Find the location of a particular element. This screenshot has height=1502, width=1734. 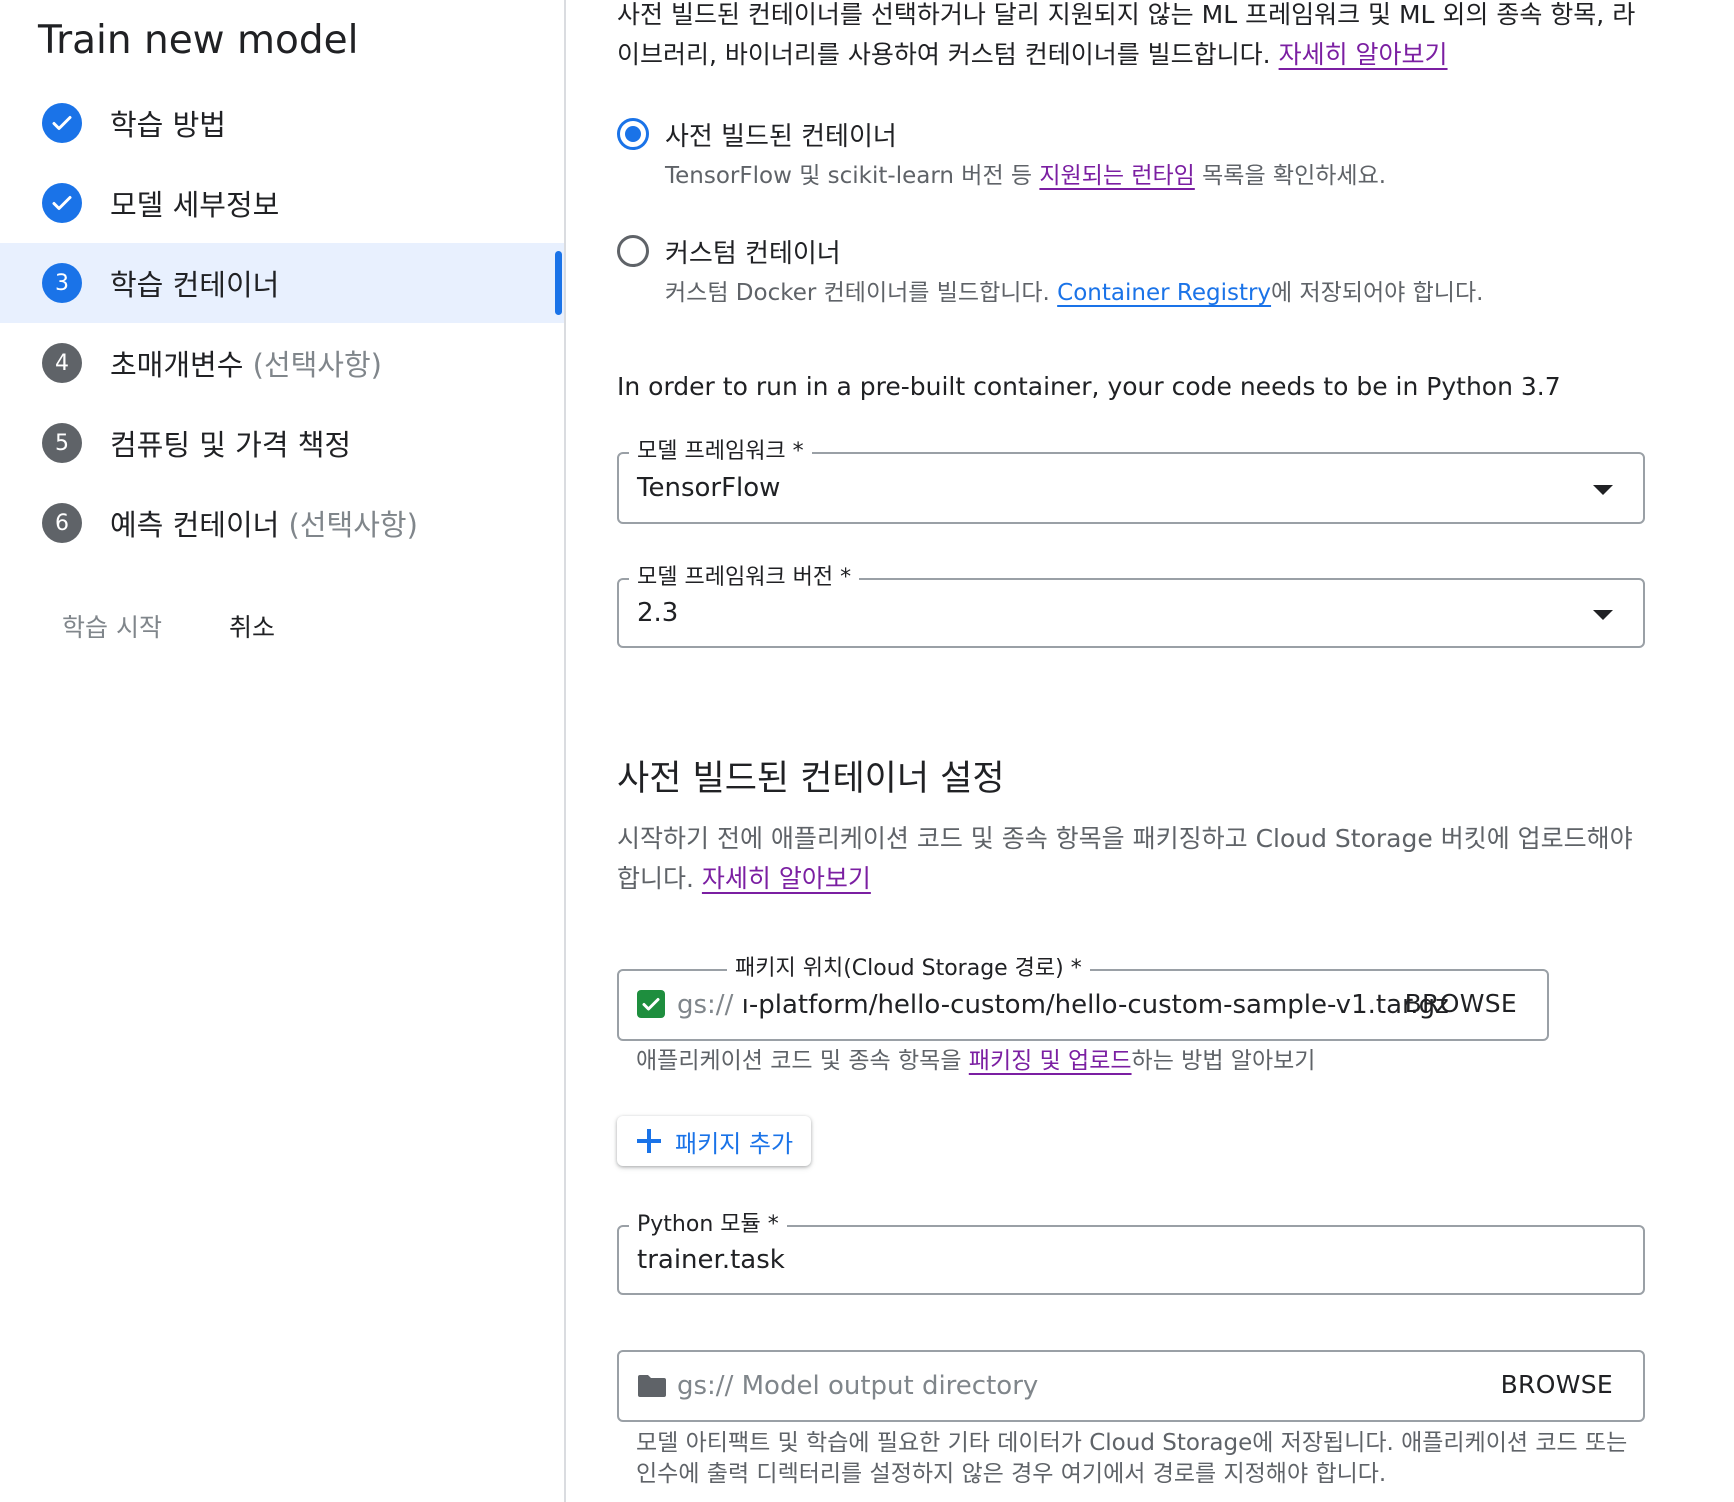

framework-version-label: 모델 프레임워크 버전 * is located at coordinates (744, 578).